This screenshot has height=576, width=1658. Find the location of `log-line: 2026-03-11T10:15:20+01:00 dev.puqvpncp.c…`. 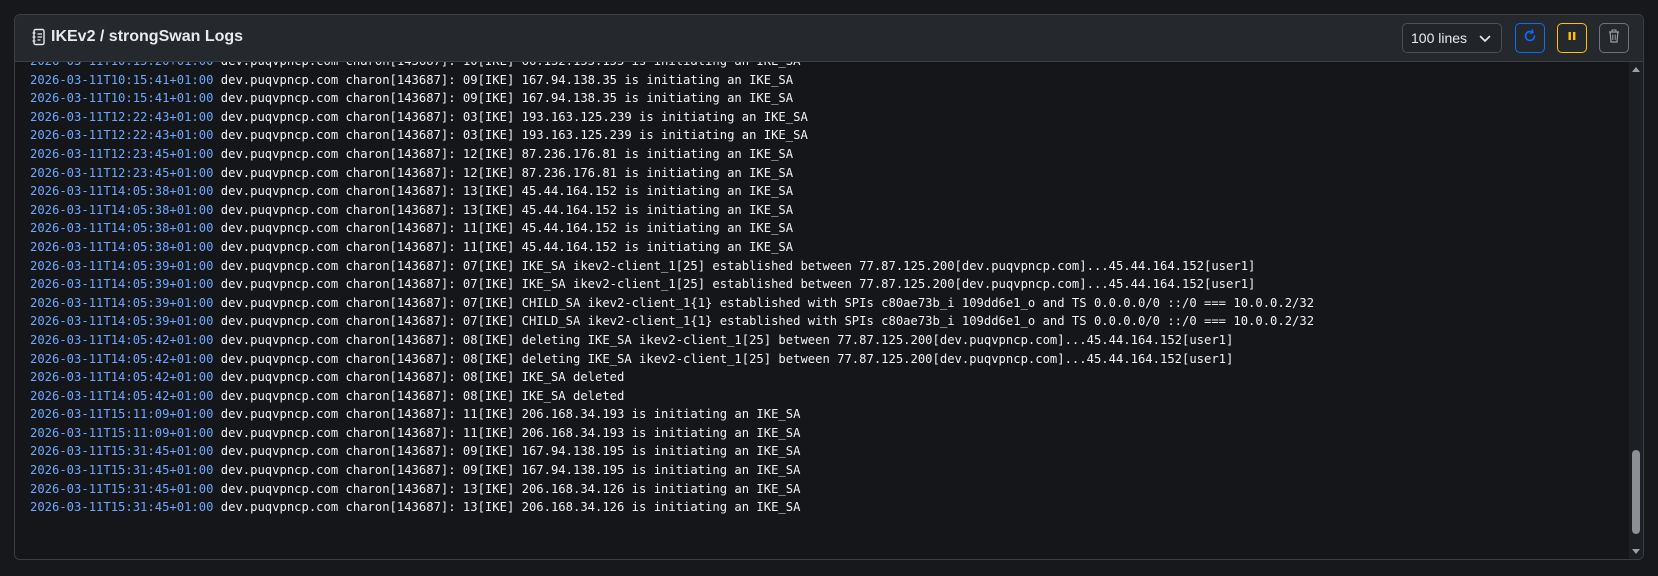

log-line: 2026-03-11T10:15:20+01:00 dev.puqvpncp.c… is located at coordinates (672, 66).